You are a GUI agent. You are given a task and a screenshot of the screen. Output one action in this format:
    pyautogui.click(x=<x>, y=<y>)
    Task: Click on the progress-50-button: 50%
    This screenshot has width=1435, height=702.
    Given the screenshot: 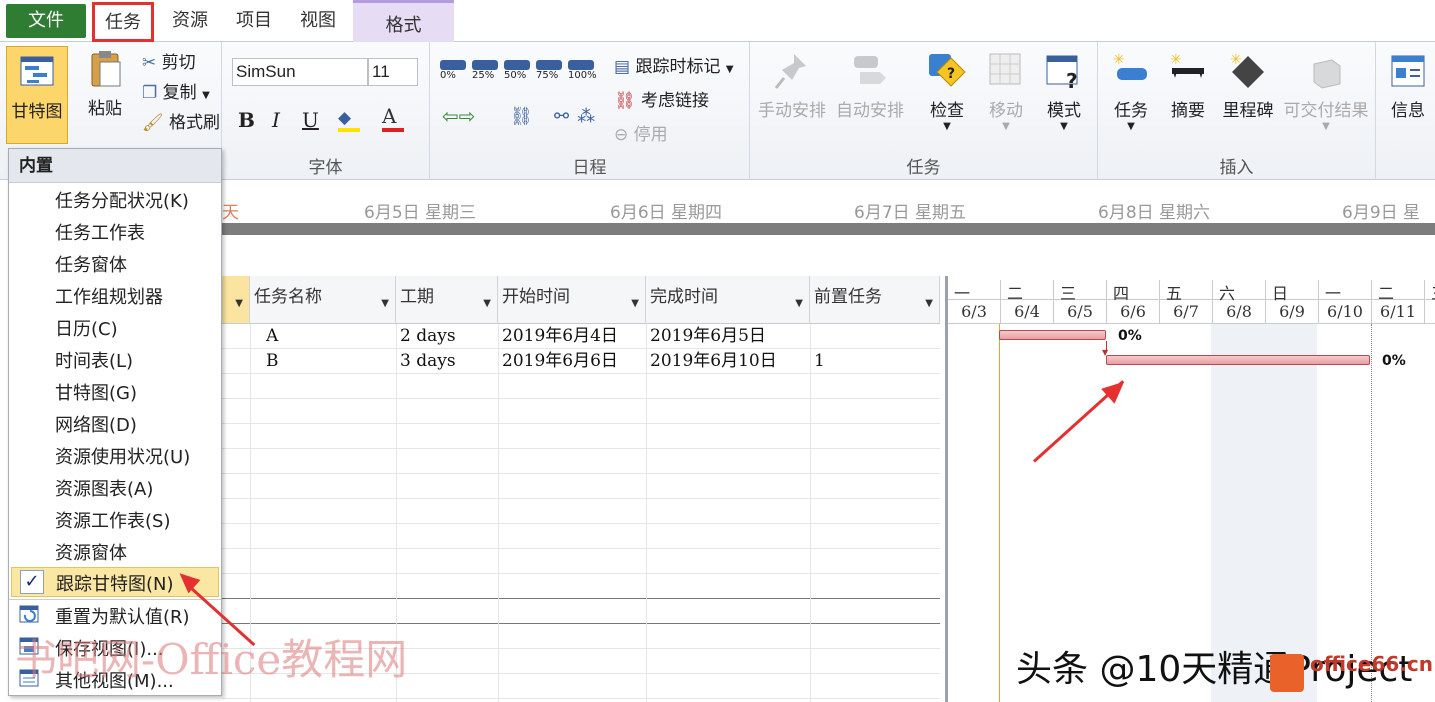 What is the action you would take?
    pyautogui.click(x=517, y=70)
    